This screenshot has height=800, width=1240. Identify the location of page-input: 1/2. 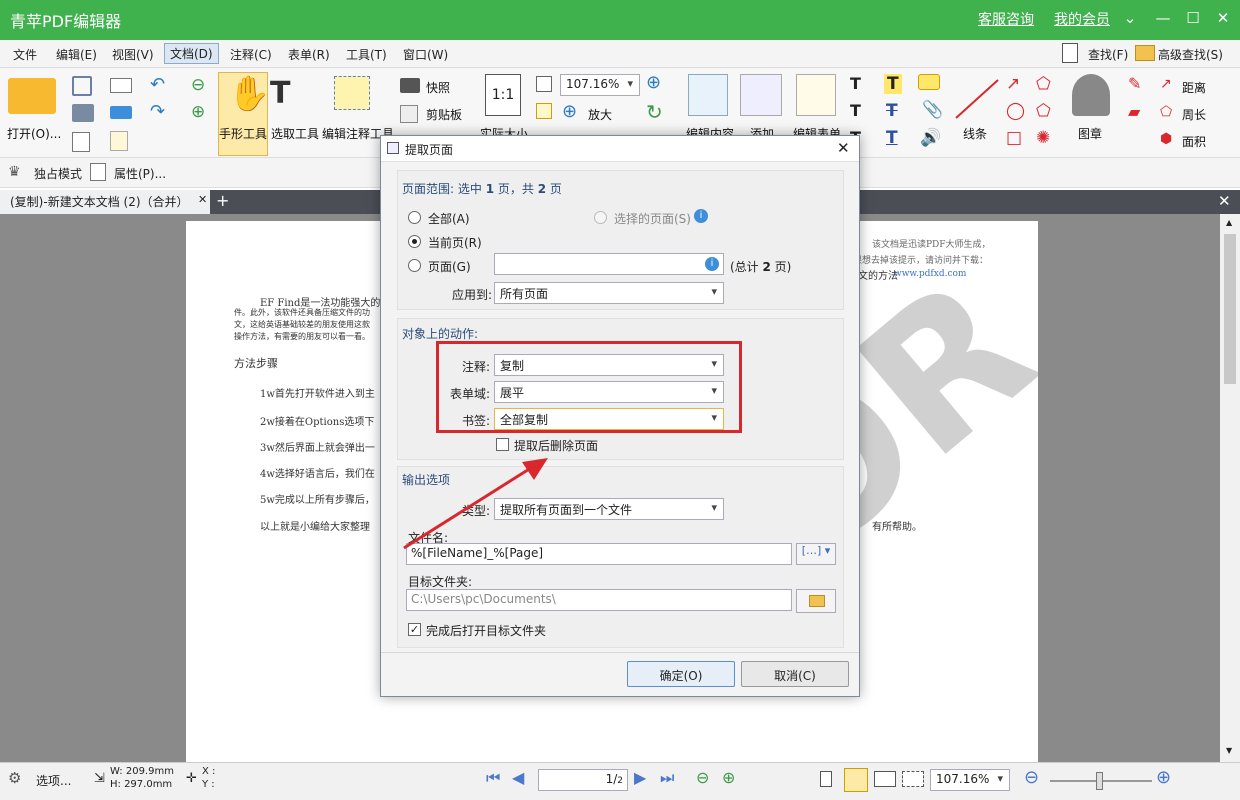
(583, 780).